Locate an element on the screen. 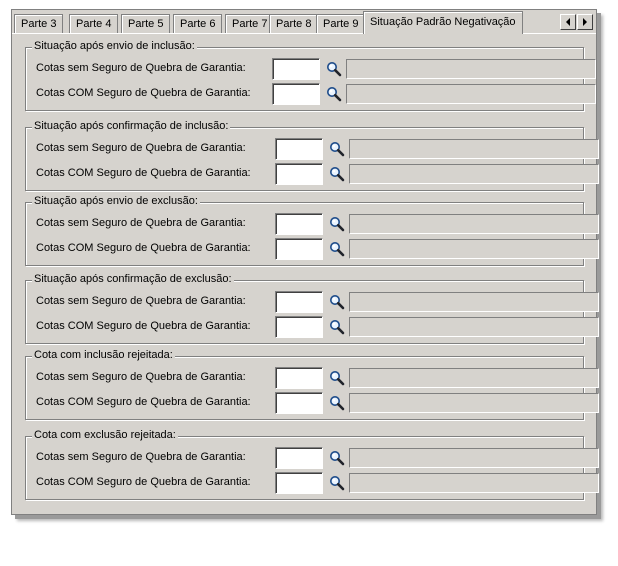 This screenshot has width=618, height=566. tab-scroll-left-button is located at coordinates (568, 22).